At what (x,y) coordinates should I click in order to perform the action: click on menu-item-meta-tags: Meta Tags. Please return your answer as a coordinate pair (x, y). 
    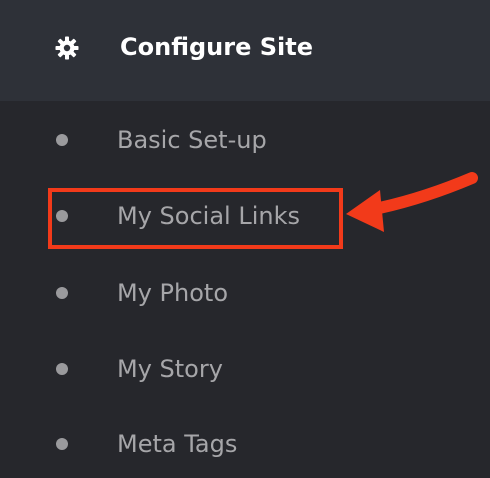
    Looking at the image, I should click on (245, 443).